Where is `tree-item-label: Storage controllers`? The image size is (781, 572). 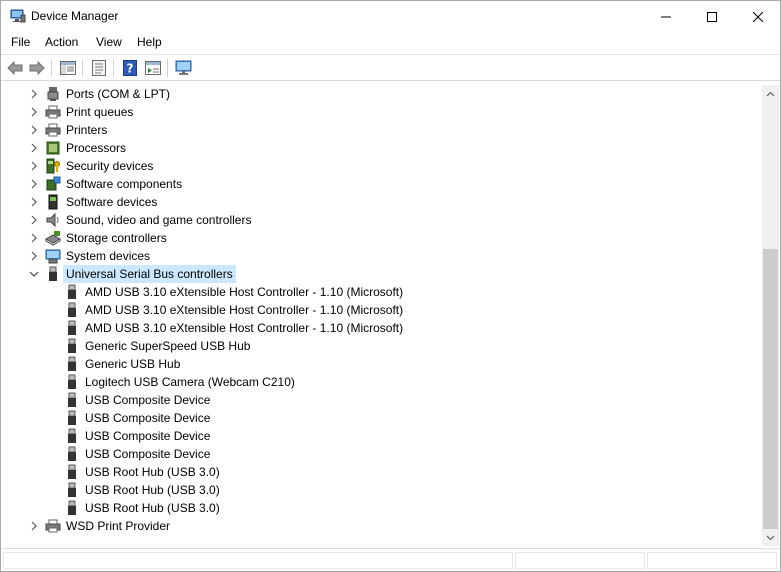
tree-item-label: Storage controllers is located at coordinates (116, 238).